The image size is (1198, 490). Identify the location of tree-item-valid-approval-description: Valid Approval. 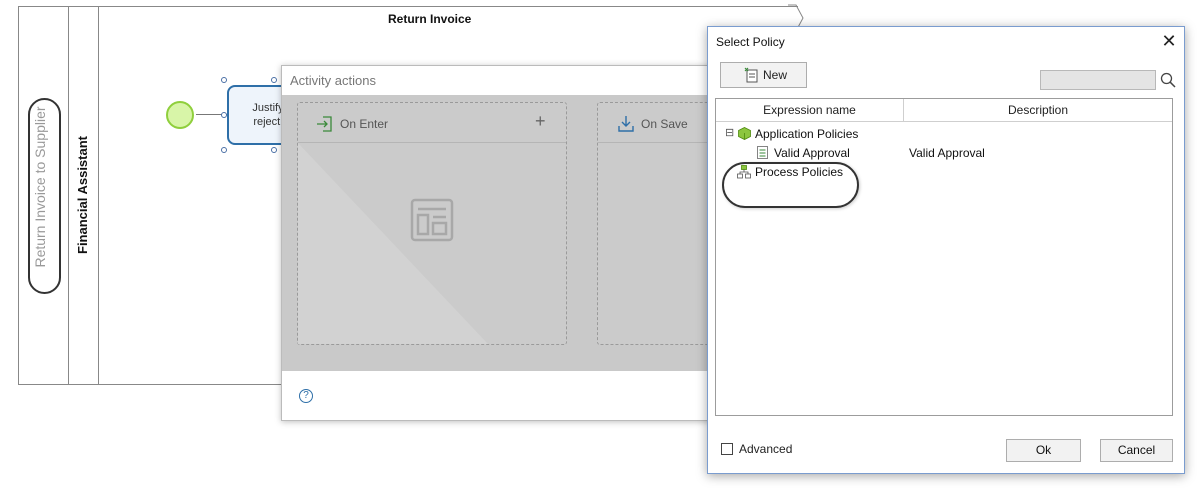
(947, 153).